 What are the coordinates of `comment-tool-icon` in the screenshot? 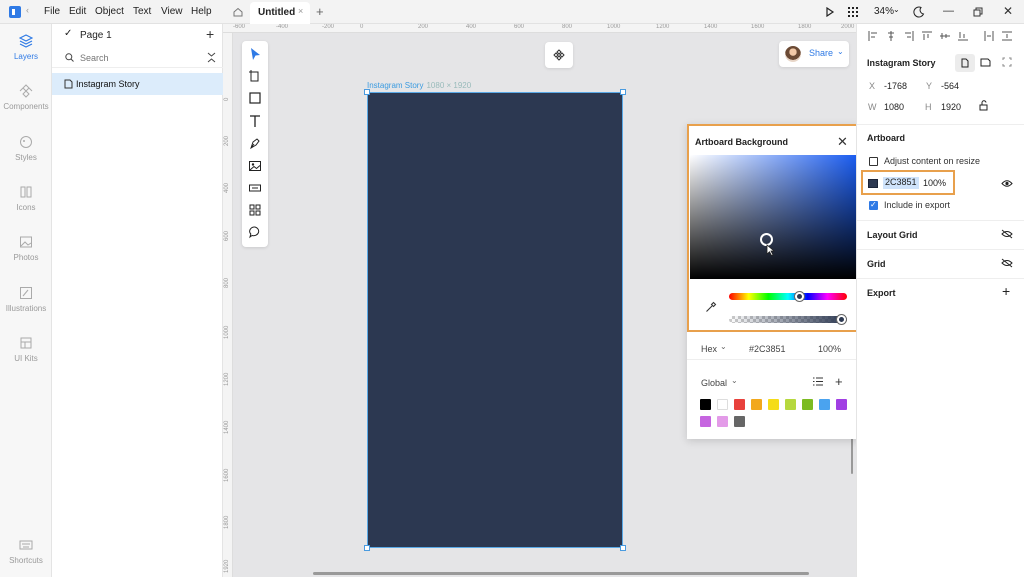 It's located at (255, 232).